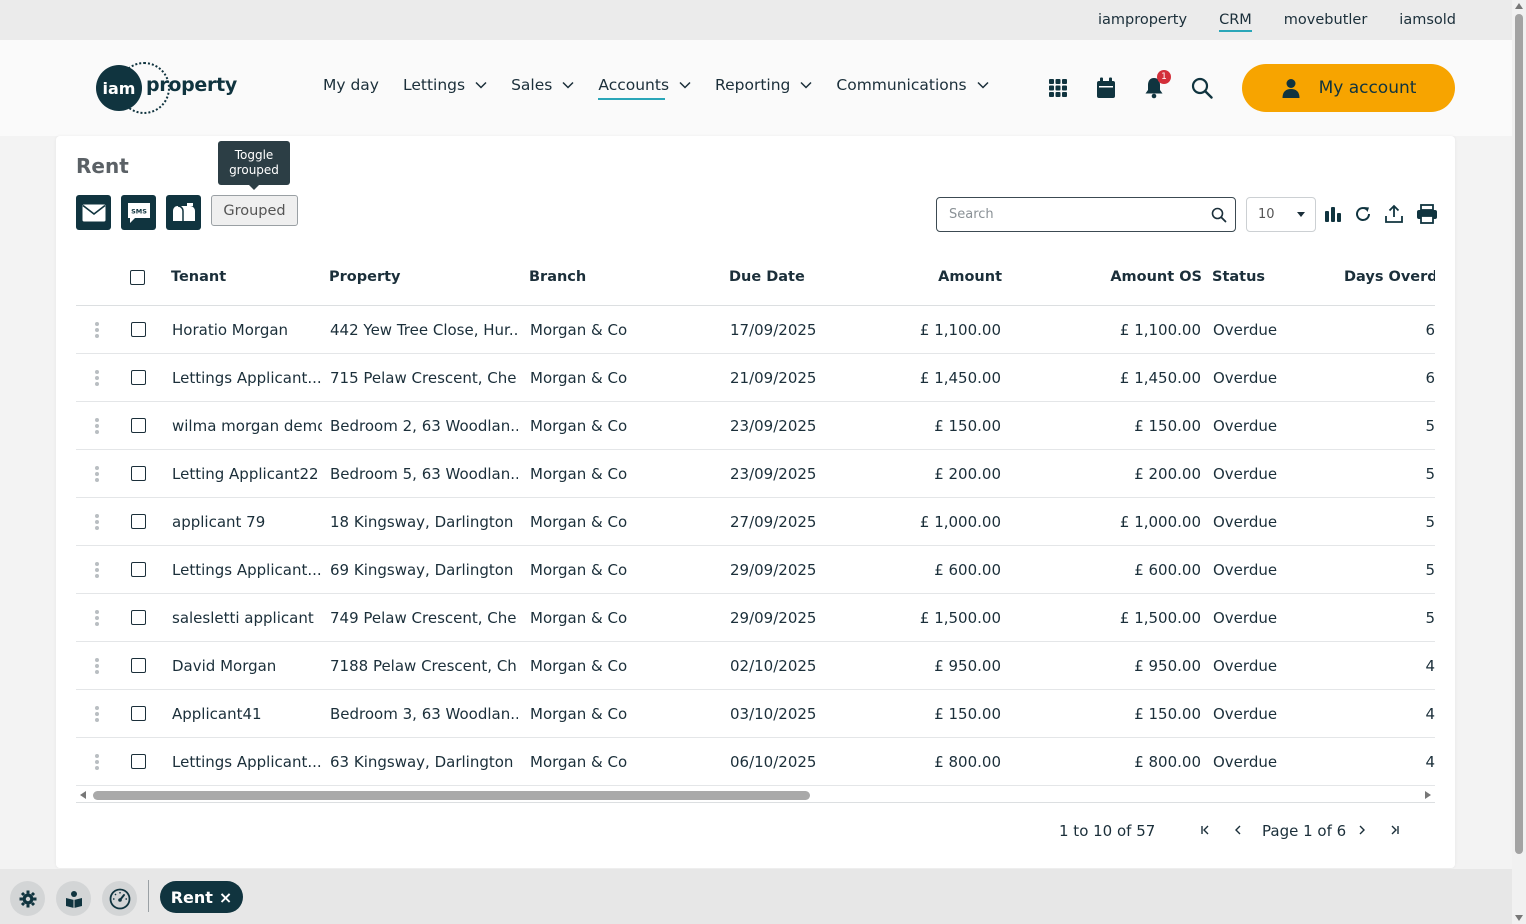  Describe the element at coordinates (767, 277) in the screenshot. I see `column-header-due-date: Due Date` at that location.